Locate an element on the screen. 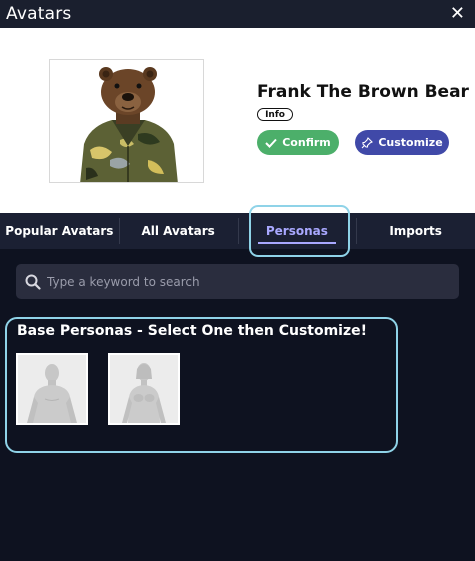 This screenshot has height=561, width=475. confirm-button: Confirm is located at coordinates (298, 142).